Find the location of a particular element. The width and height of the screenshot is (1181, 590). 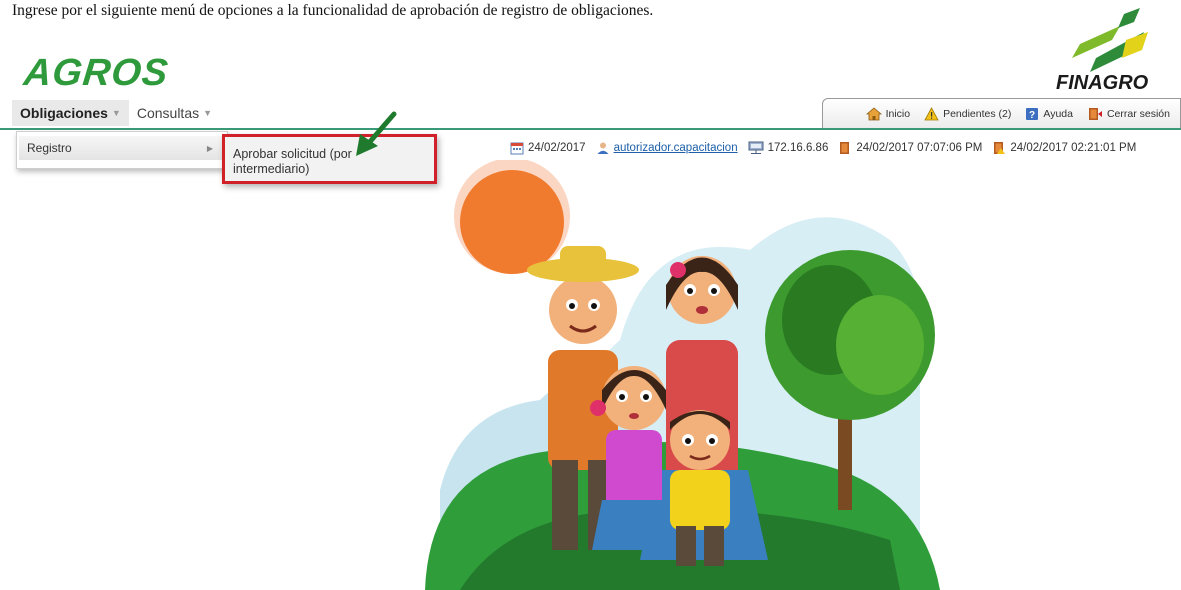

finagro-logo-text: FINAGRO is located at coordinates (1102, 83).